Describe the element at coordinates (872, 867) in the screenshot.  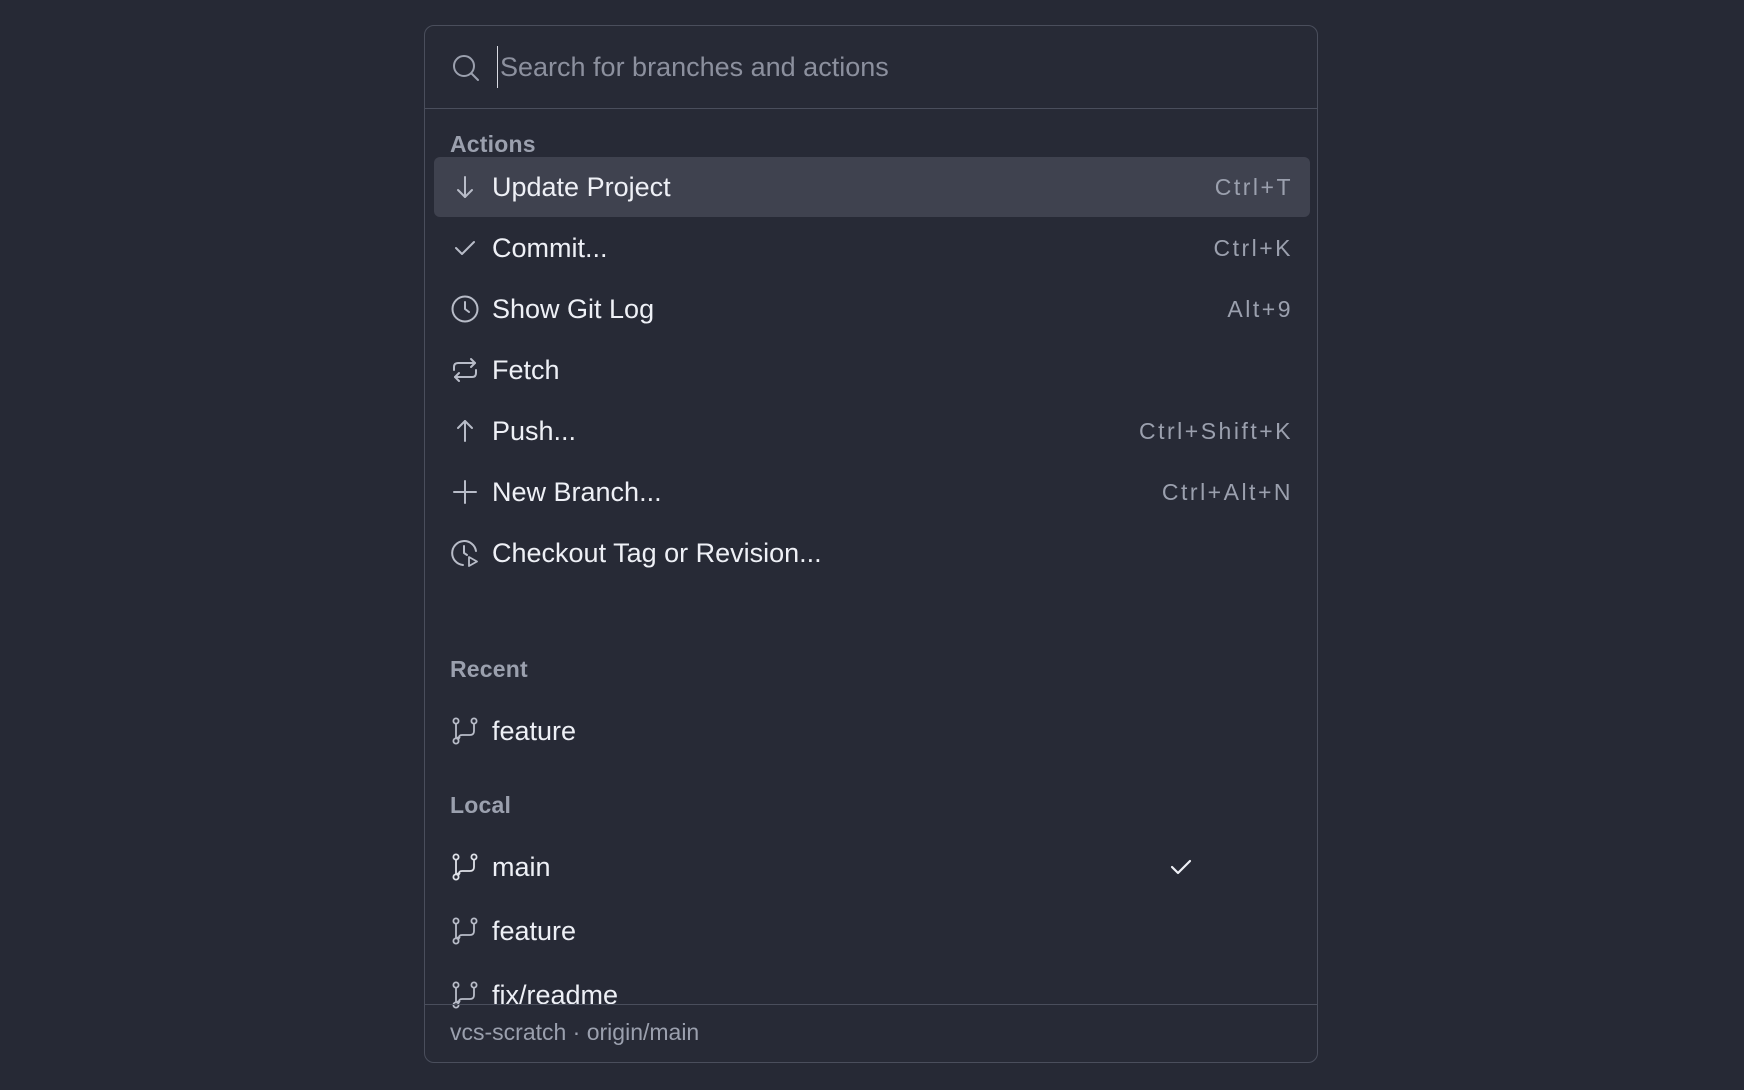
I see `local-branch-main: main` at that location.